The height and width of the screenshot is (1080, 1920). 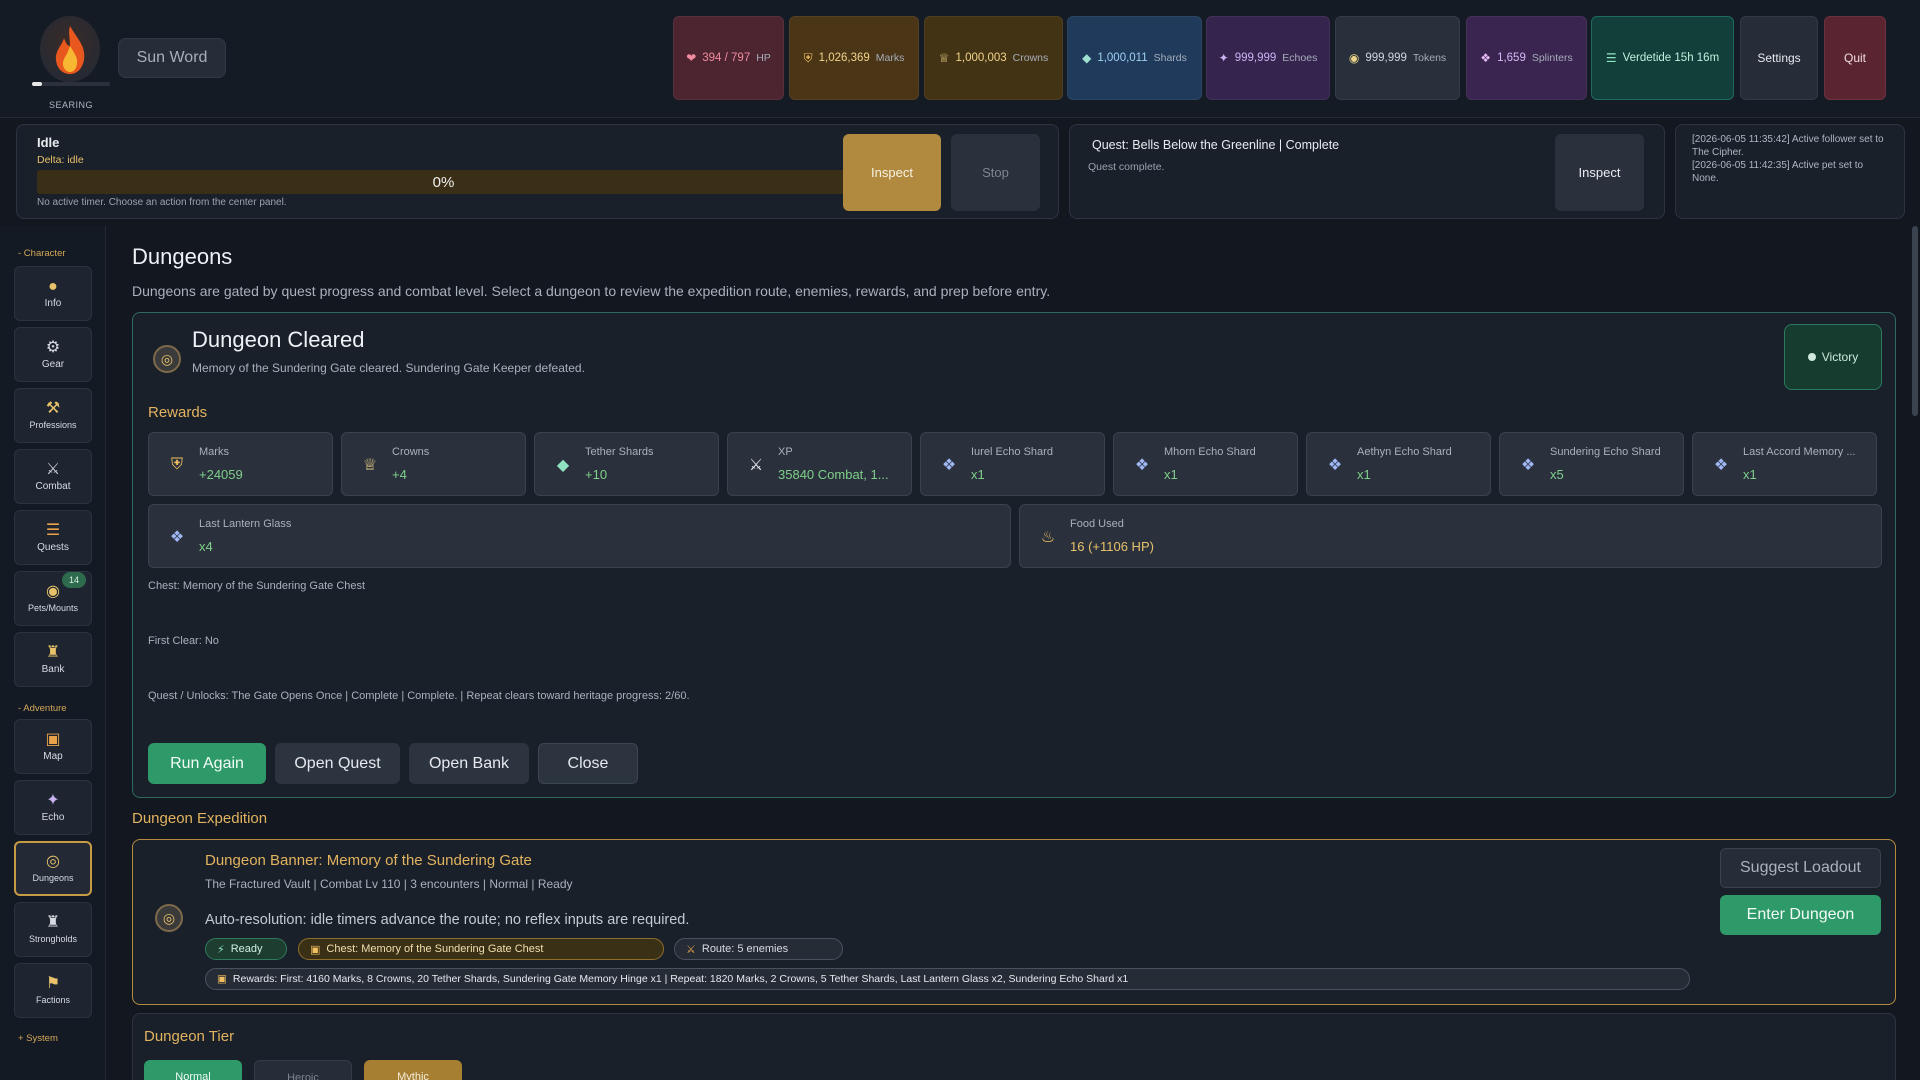 I want to click on sidebar-item-gear: ⚙ Gear, so click(x=53, y=354).